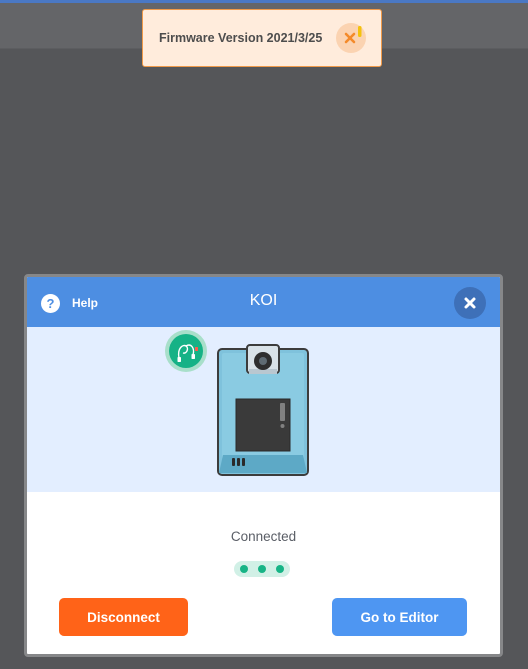 Image resolution: width=528 pixels, height=669 pixels. I want to click on connection-indicator, so click(262, 569).